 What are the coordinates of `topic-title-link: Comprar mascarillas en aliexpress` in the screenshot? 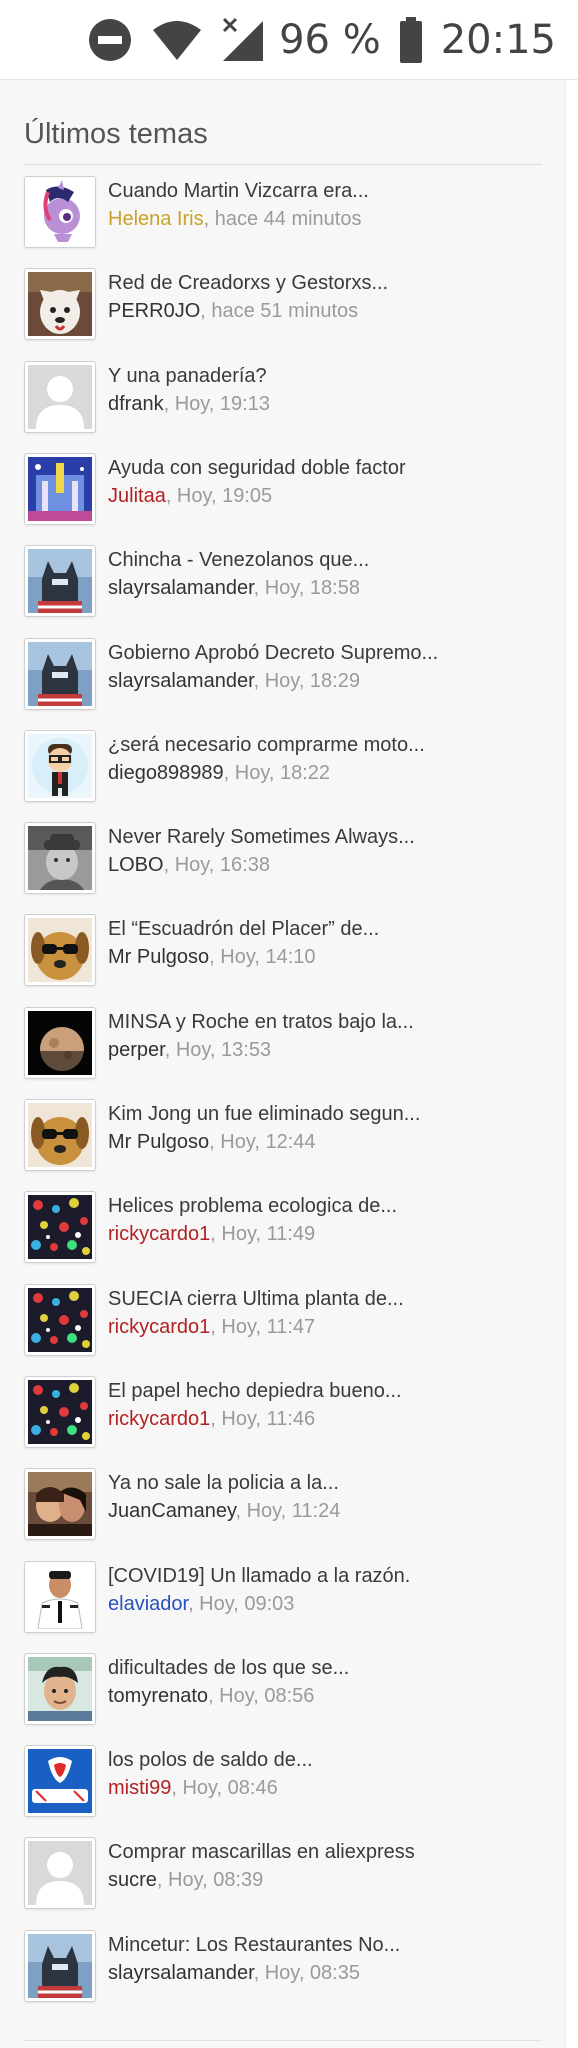 It's located at (323, 1852).